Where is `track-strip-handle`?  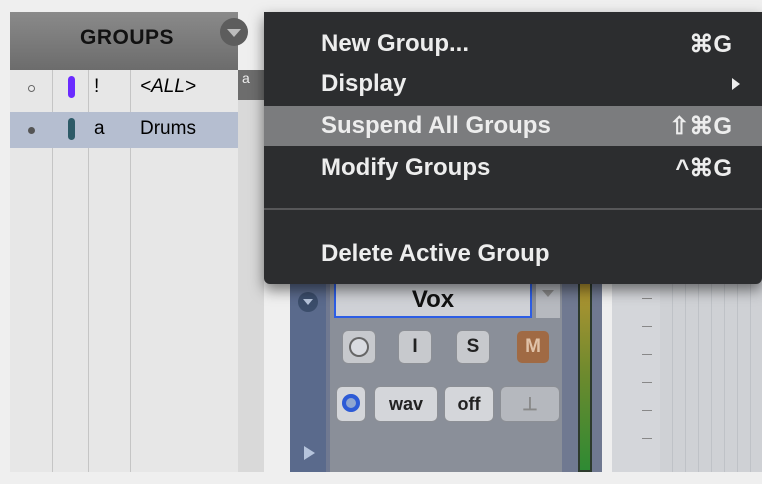
track-strip-handle is located at coordinates (308, 375).